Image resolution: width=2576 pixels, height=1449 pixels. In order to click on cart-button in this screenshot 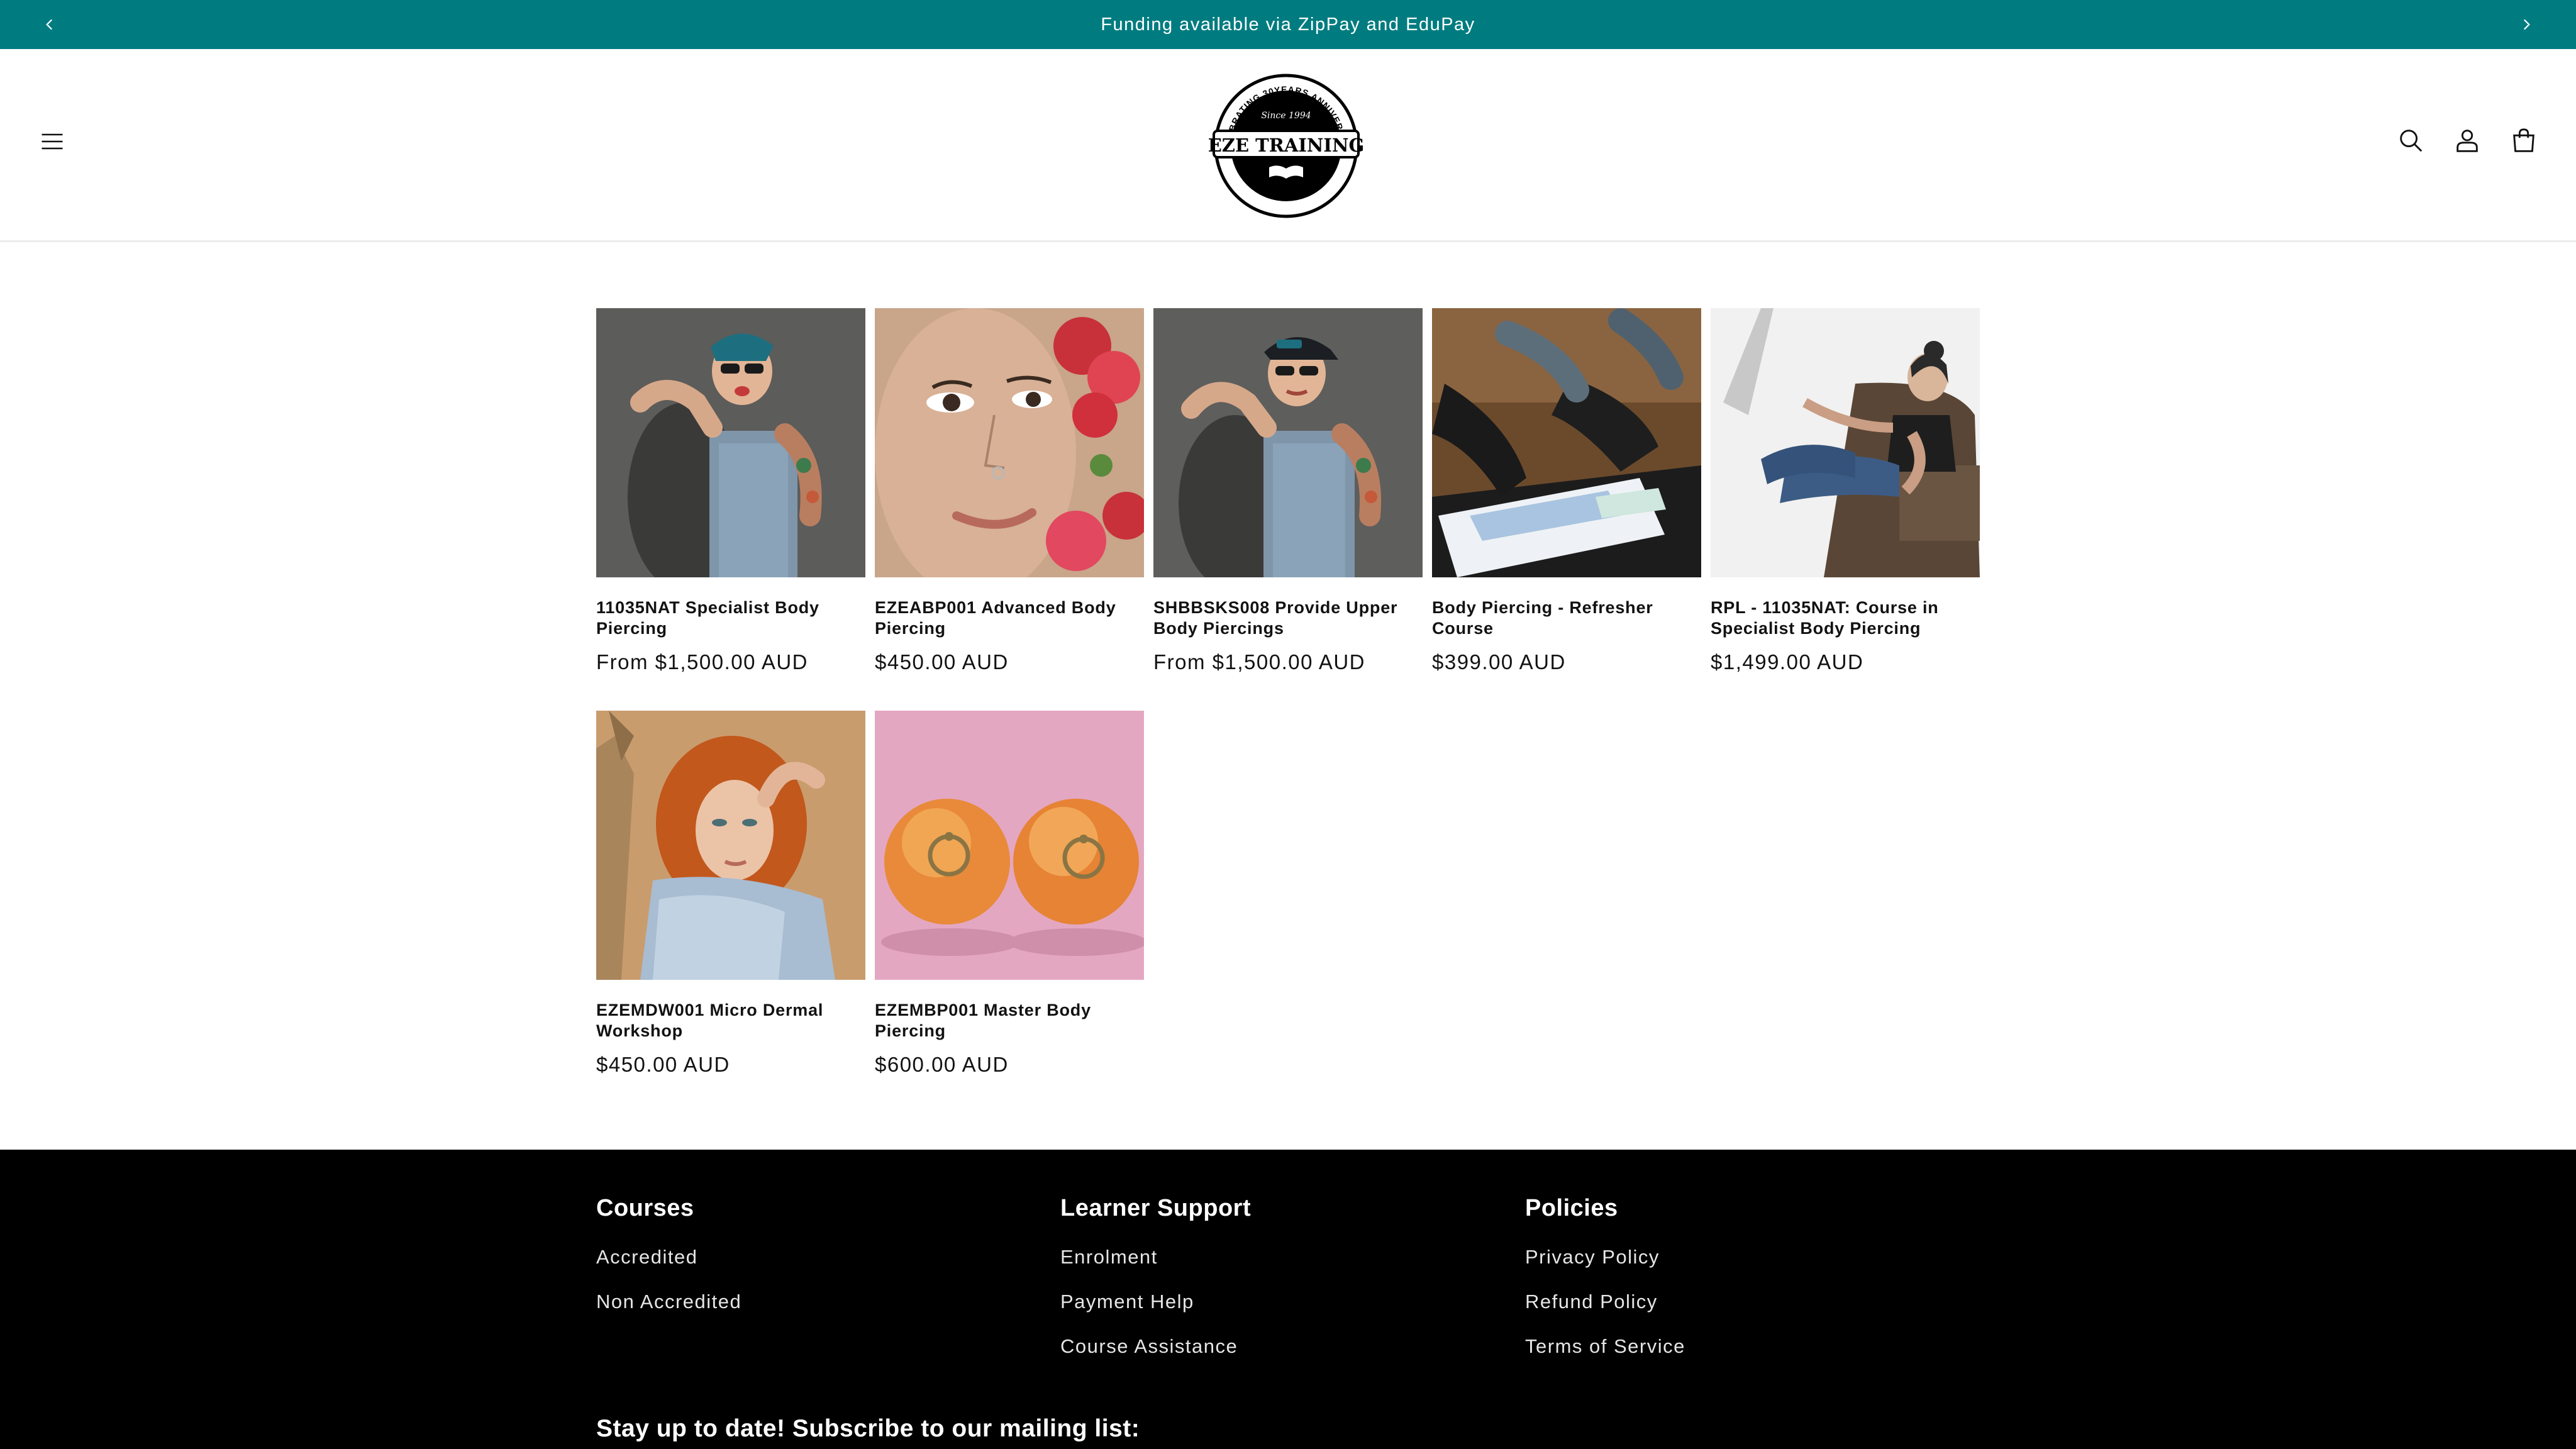, I will do `click(2524, 140)`.